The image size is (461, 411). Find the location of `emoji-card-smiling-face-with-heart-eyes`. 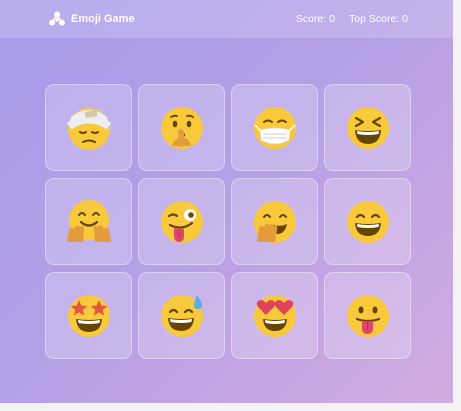

emoji-card-smiling-face-with-heart-eyes is located at coordinates (274, 315).